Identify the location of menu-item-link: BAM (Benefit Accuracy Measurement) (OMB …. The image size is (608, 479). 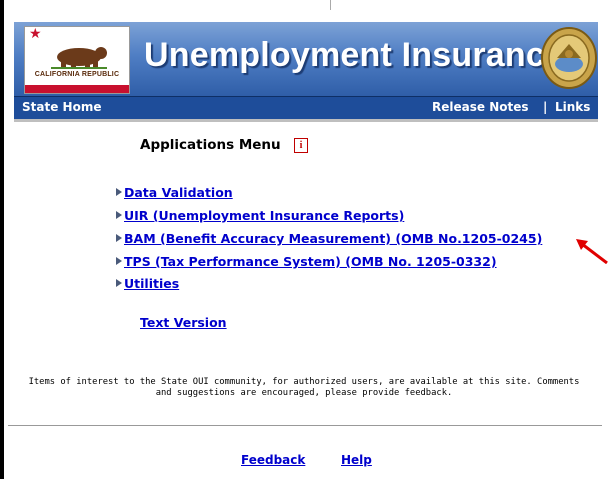
(333, 238).